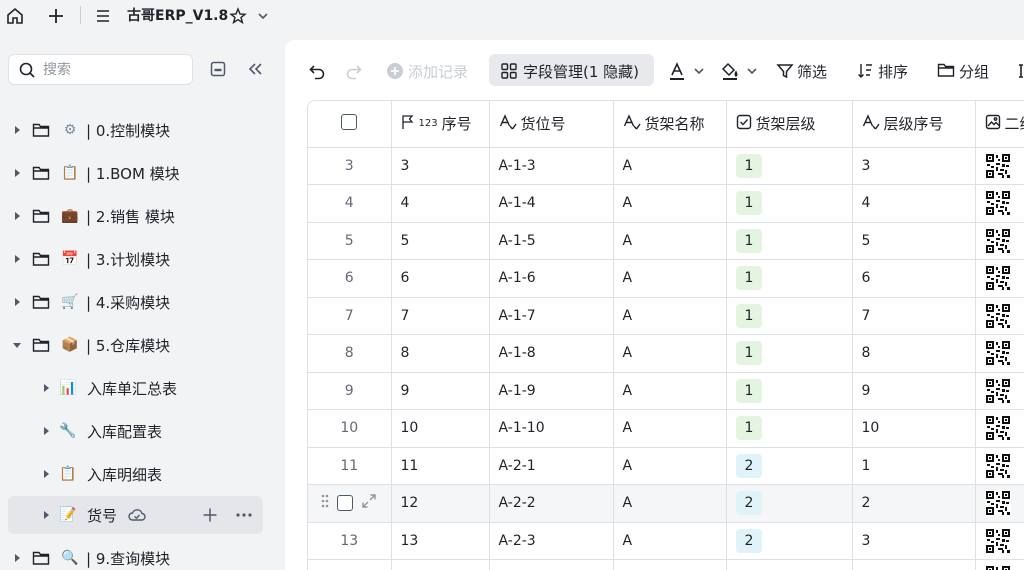 This screenshot has height=570, width=1024. Describe the element at coordinates (914, 541) in the screenshot. I see `level-seq-cell: 3` at that location.